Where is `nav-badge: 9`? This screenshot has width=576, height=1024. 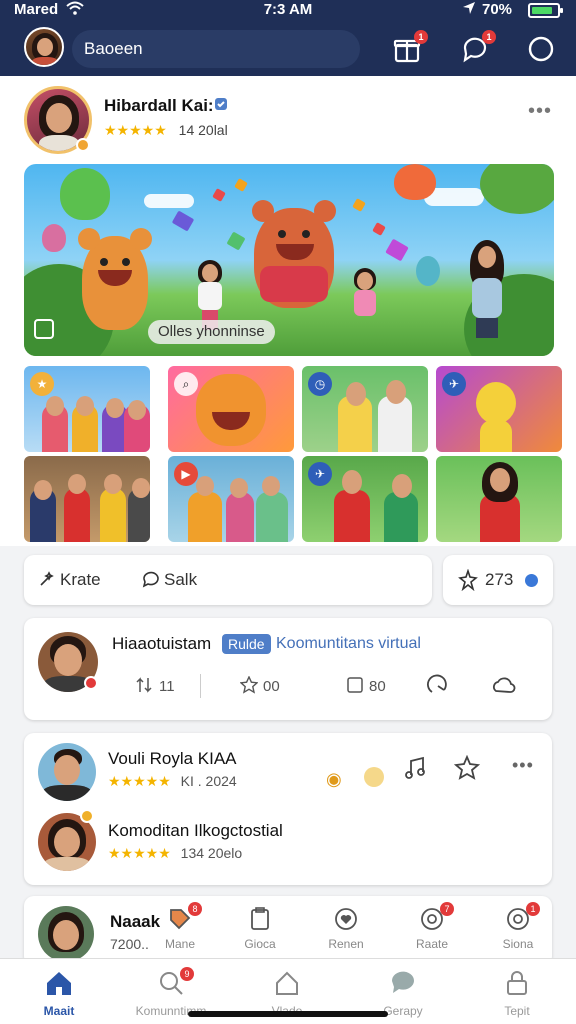
nav-badge: 9 is located at coordinates (187, 974).